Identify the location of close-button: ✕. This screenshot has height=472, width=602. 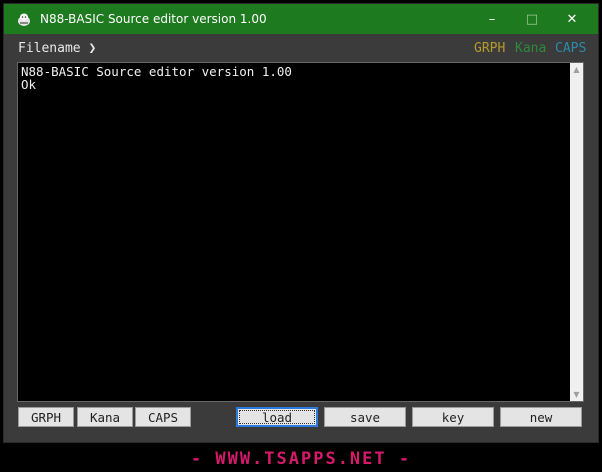
(572, 19).